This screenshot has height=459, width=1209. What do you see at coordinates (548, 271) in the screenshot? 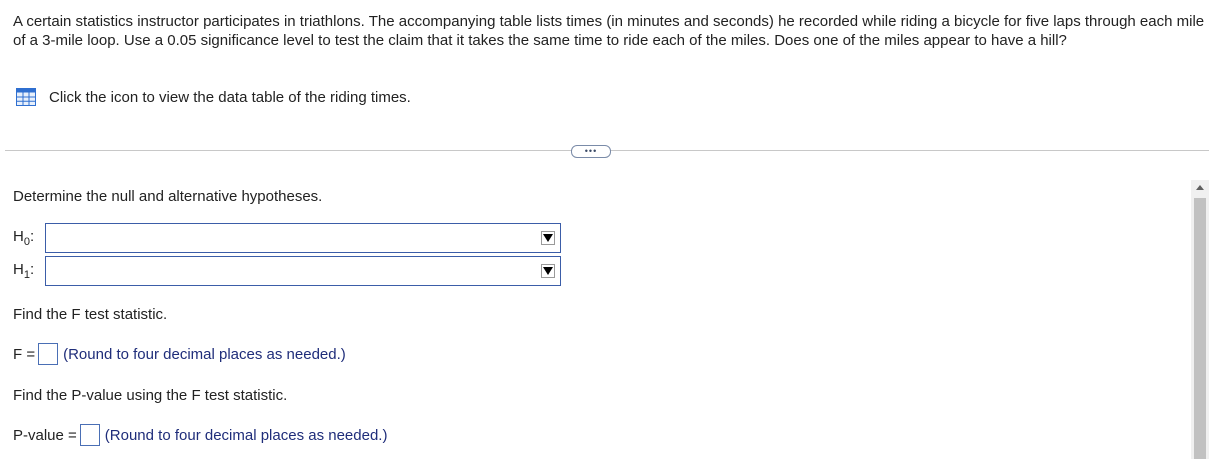
I see `h1-dropdown-arrow-icon` at bounding box center [548, 271].